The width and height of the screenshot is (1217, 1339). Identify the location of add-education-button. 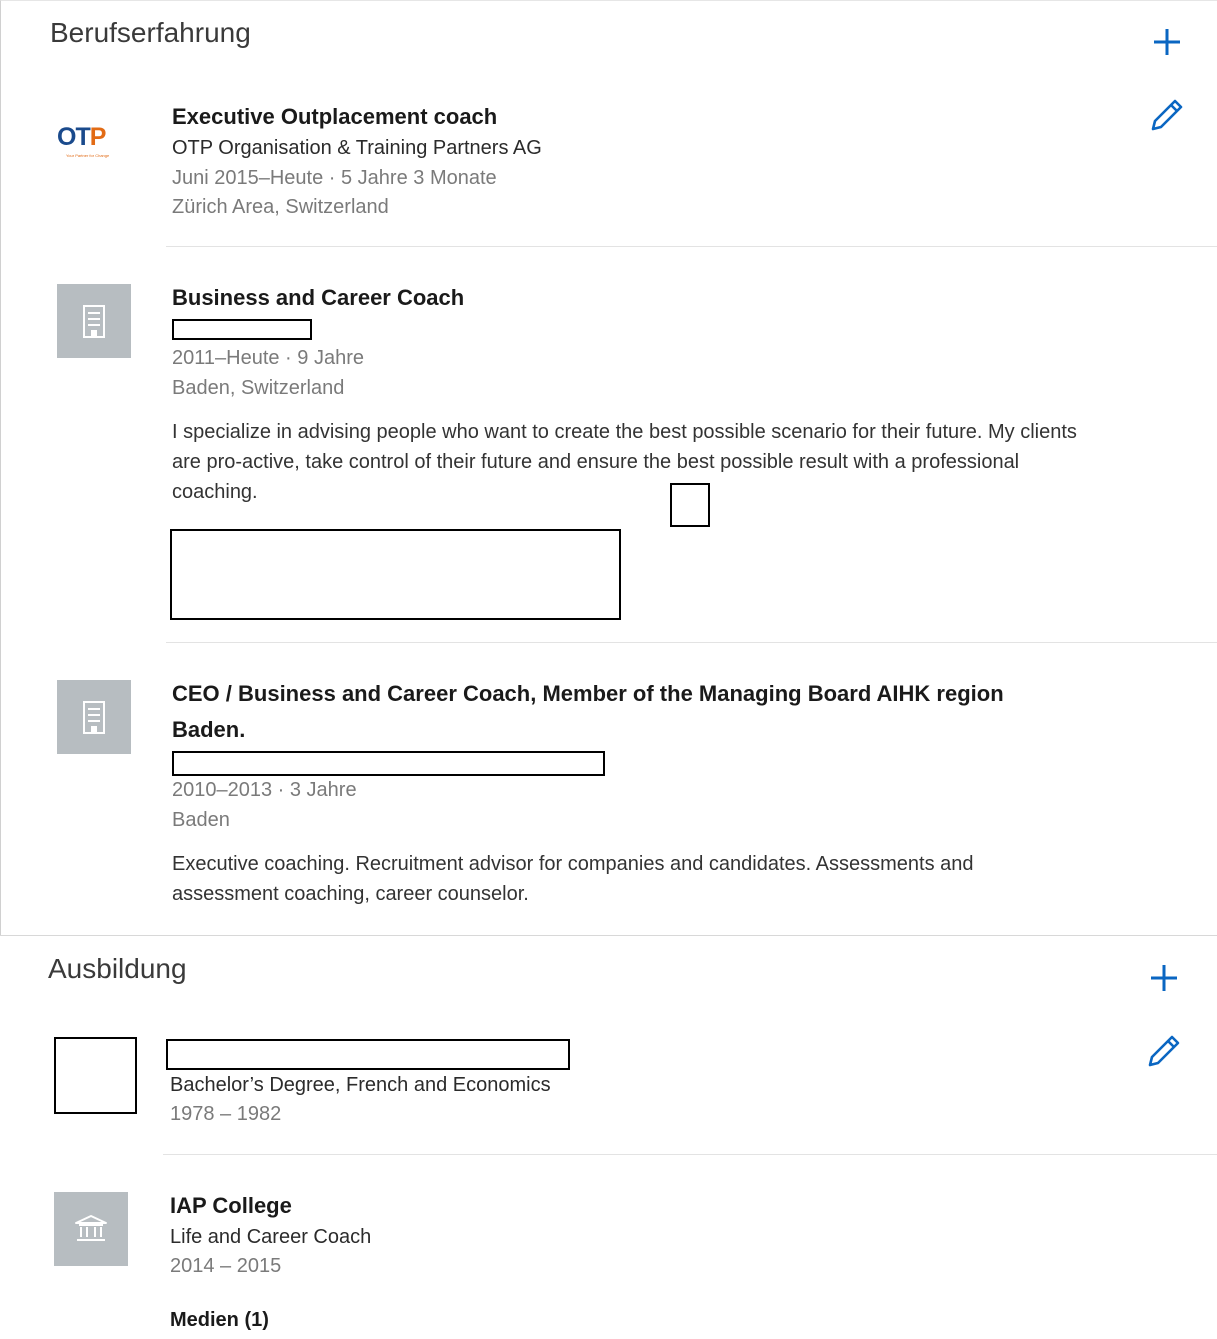
(1164, 978).